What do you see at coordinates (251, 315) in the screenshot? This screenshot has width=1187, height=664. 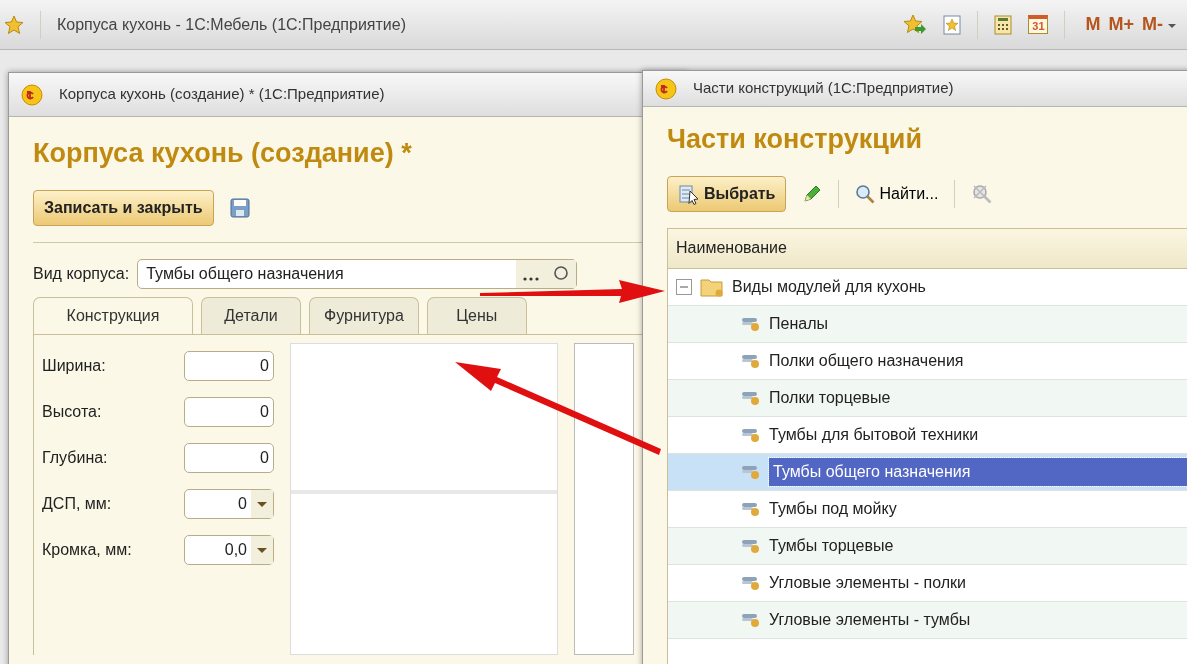 I see `tab: Детали` at bounding box center [251, 315].